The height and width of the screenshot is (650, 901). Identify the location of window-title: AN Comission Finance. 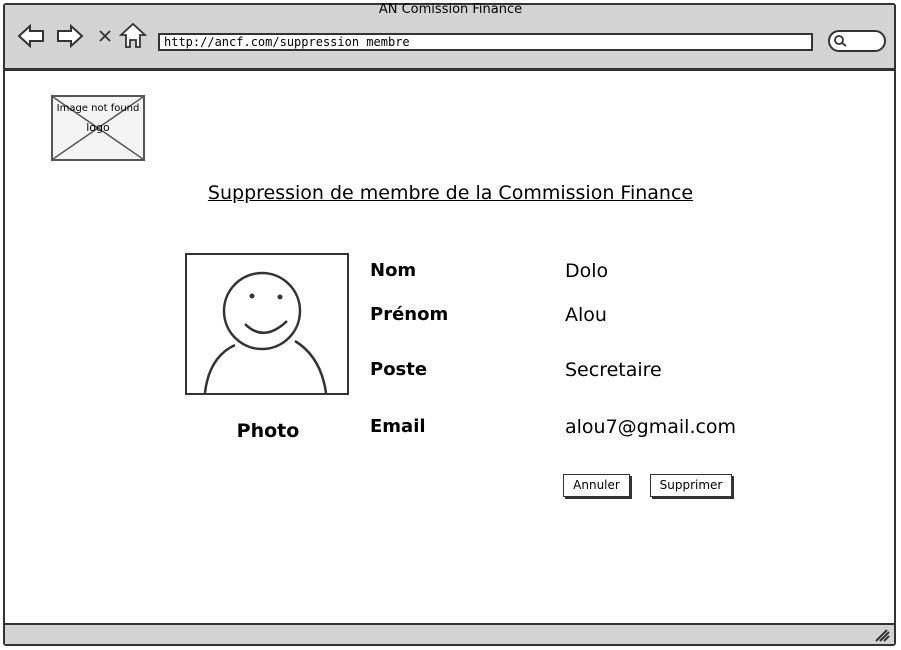
(450, 9).